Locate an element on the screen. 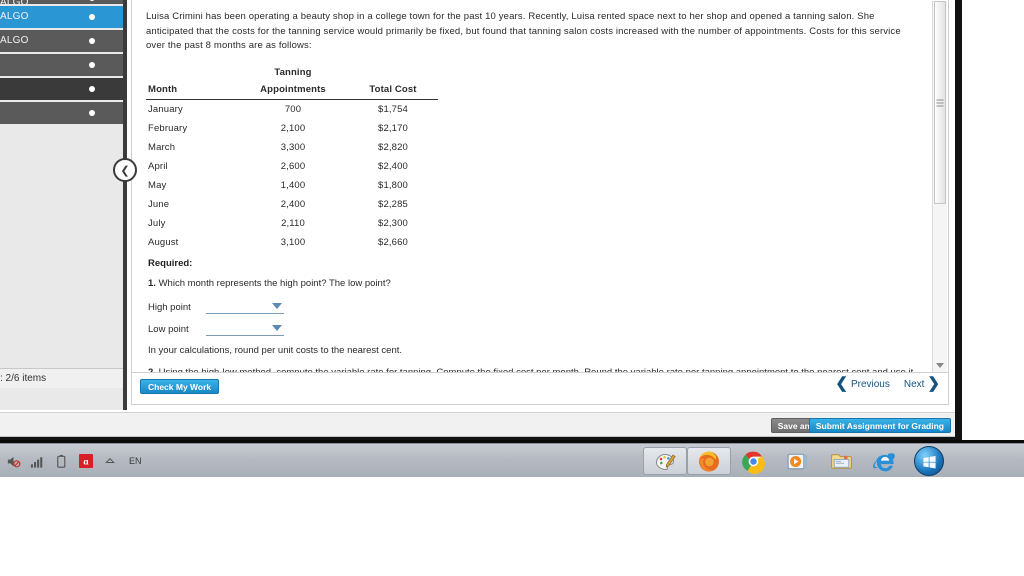 This screenshot has height=576, width=1024. high-point-label: High point is located at coordinates (169, 308).